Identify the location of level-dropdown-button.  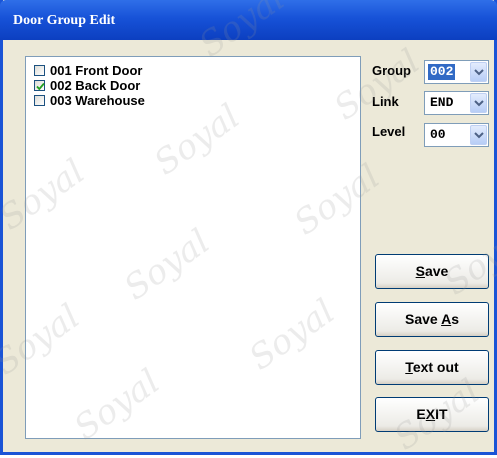
(478, 135).